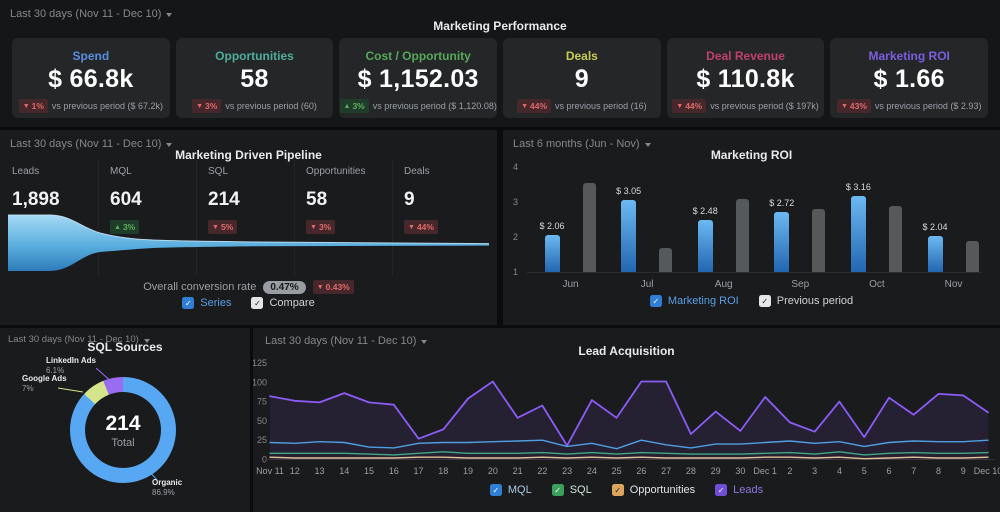  What do you see at coordinates (629, 191) in the screenshot?
I see `bar-value-label: $ 3.05` at bounding box center [629, 191].